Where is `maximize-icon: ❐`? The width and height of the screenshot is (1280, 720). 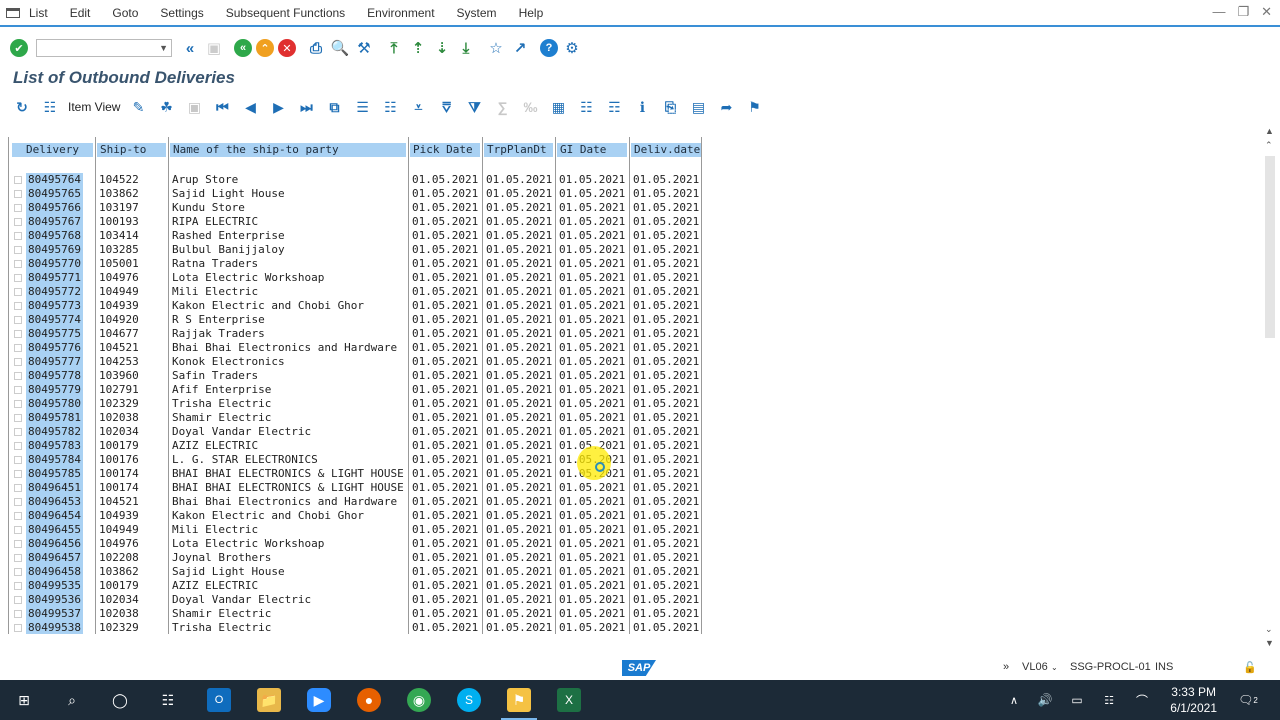
maximize-icon: ❐ is located at coordinates (1243, 12).